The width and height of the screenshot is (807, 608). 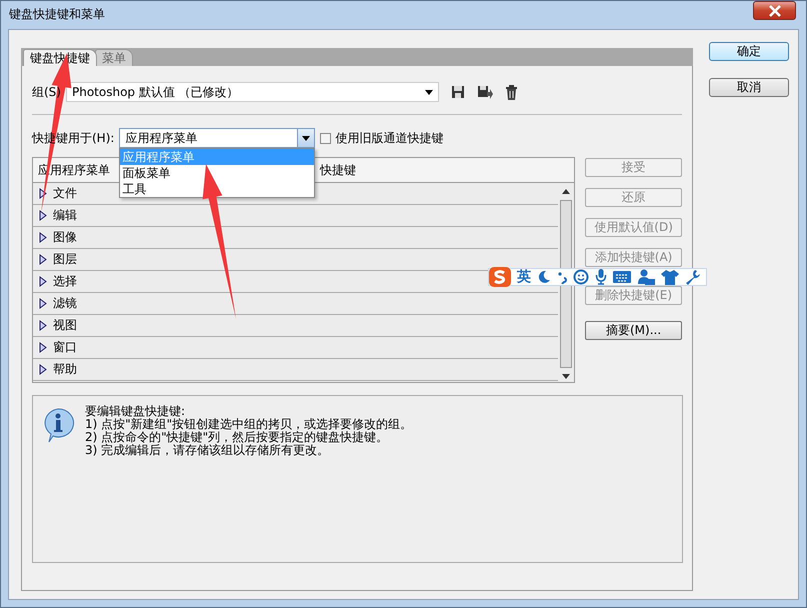 What do you see at coordinates (217, 189) in the screenshot?
I see `dropdown-option: 工具` at bounding box center [217, 189].